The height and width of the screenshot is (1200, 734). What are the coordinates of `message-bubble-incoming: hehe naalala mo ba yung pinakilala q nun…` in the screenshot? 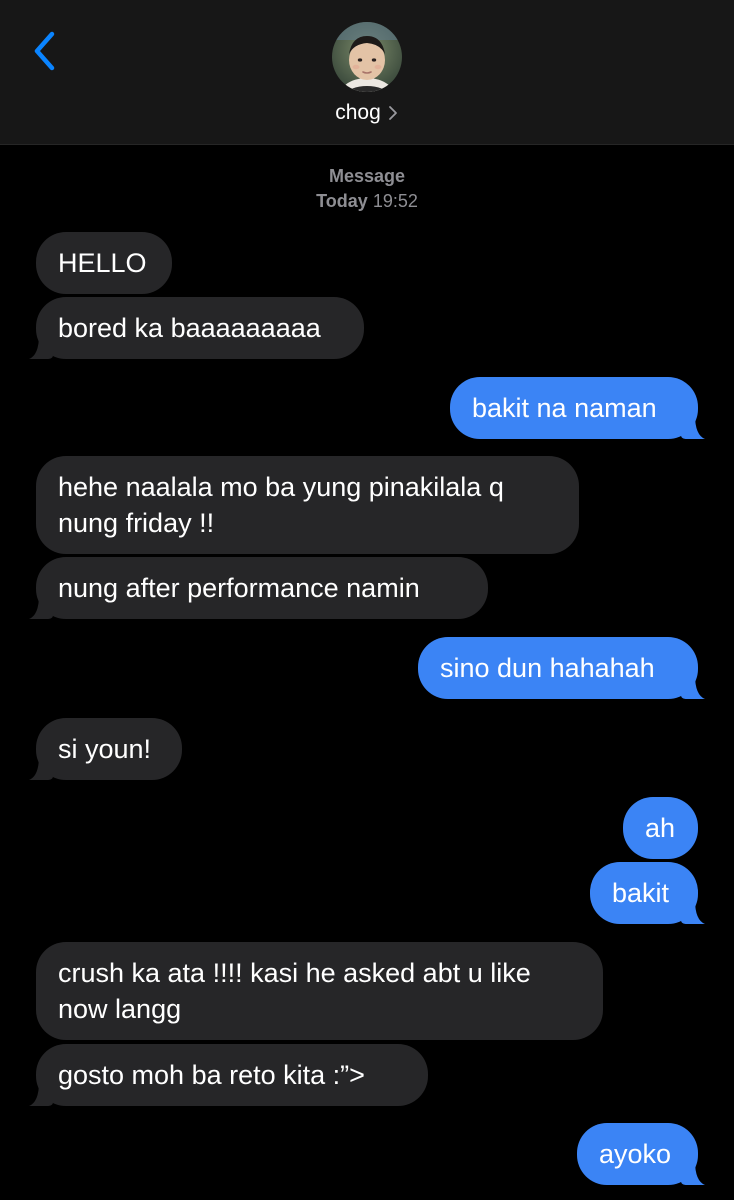 It's located at (307, 505).